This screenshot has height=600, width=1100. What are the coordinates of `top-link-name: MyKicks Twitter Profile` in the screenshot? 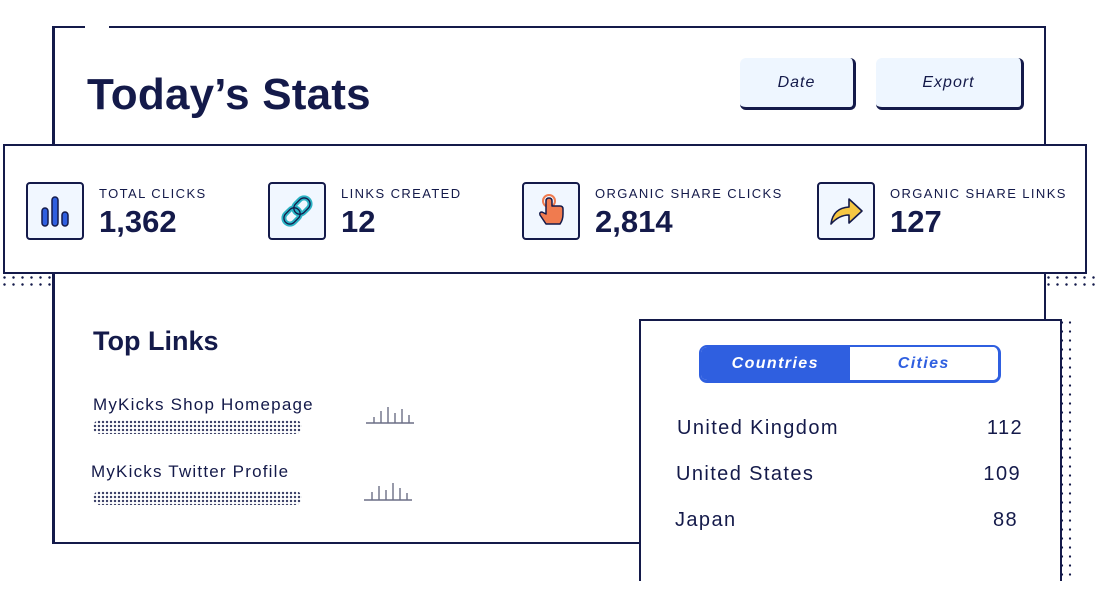 It's located at (190, 472).